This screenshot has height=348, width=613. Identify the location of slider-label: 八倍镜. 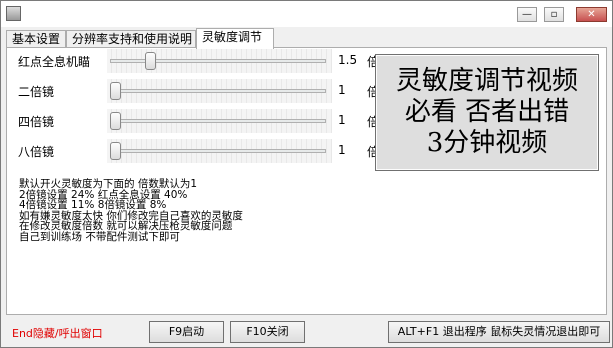
(36, 152).